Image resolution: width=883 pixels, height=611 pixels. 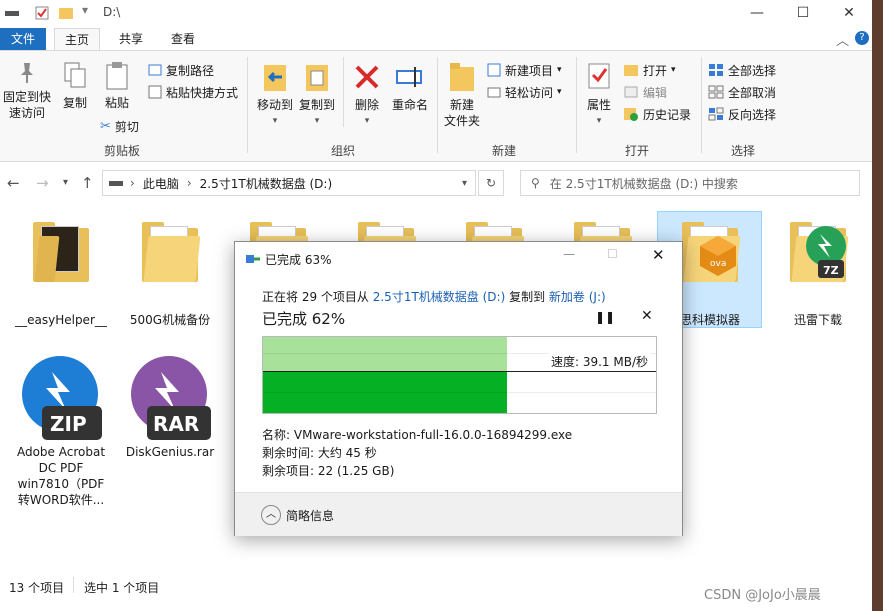 What do you see at coordinates (112, 12) in the screenshot?
I see `window-title: D:\` at bounding box center [112, 12].